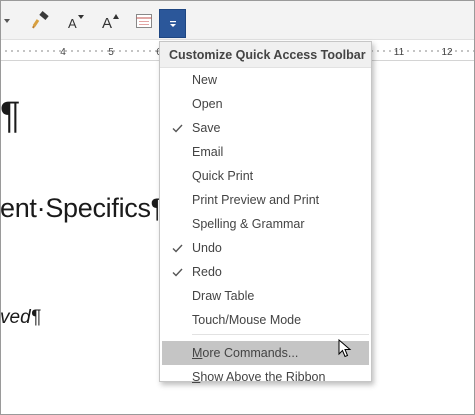  What do you see at coordinates (207, 104) in the screenshot?
I see `menu-item-label: Open` at bounding box center [207, 104].